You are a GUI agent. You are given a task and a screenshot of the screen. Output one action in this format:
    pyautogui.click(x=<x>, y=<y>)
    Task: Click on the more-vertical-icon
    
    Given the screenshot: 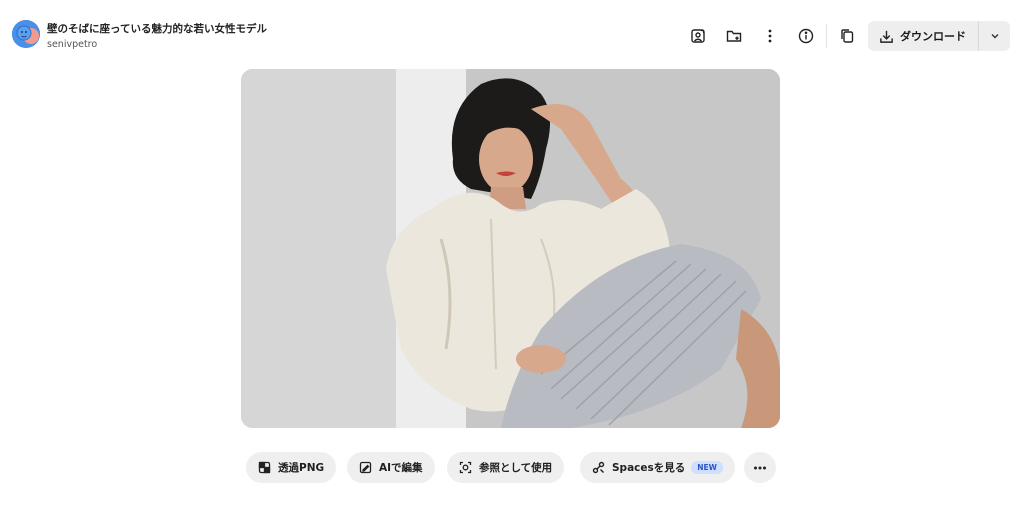 What is the action you would take?
    pyautogui.click(x=770, y=36)
    